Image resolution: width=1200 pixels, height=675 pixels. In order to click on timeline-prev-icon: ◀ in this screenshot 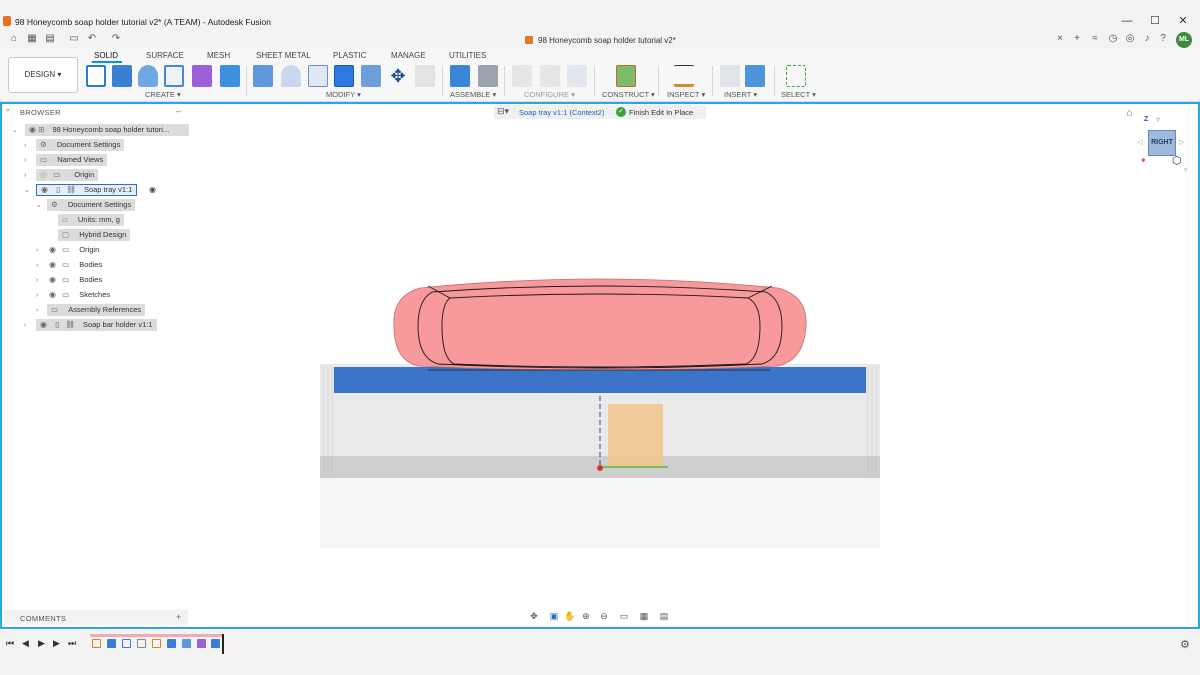, I will do `click(25, 643)`.